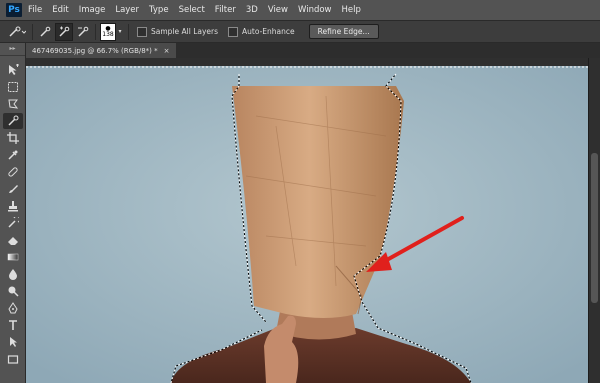 The width and height of the screenshot is (600, 383). I want to click on history-brush-tool, so click(13, 223).